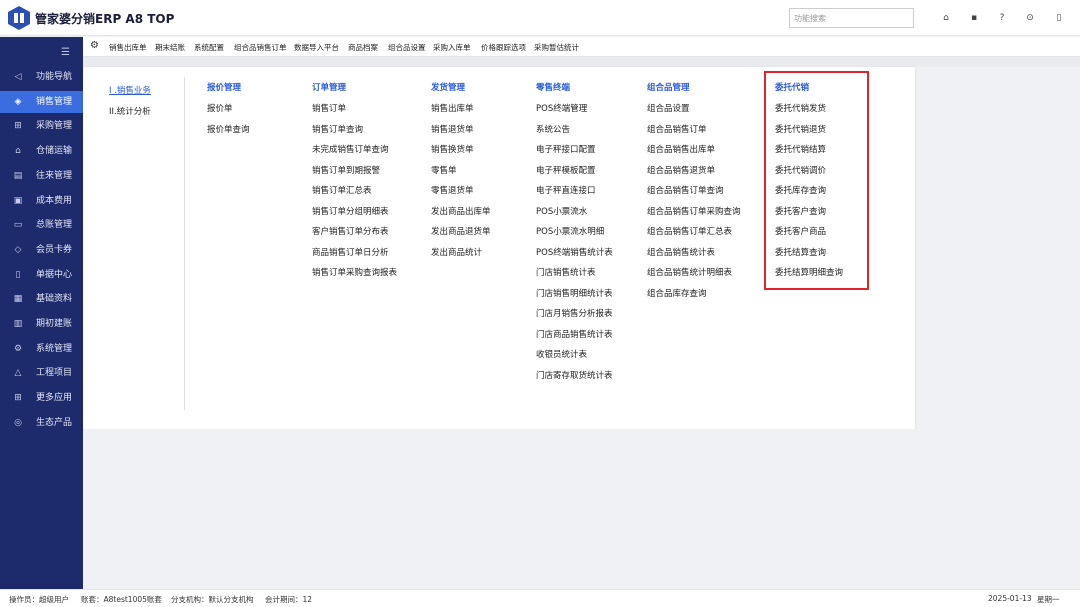 Image resolution: width=1080 pixels, height=607 pixels. What do you see at coordinates (41, 101) in the screenshot?
I see `sidebar-item: ◈ 销售管理` at bounding box center [41, 101].